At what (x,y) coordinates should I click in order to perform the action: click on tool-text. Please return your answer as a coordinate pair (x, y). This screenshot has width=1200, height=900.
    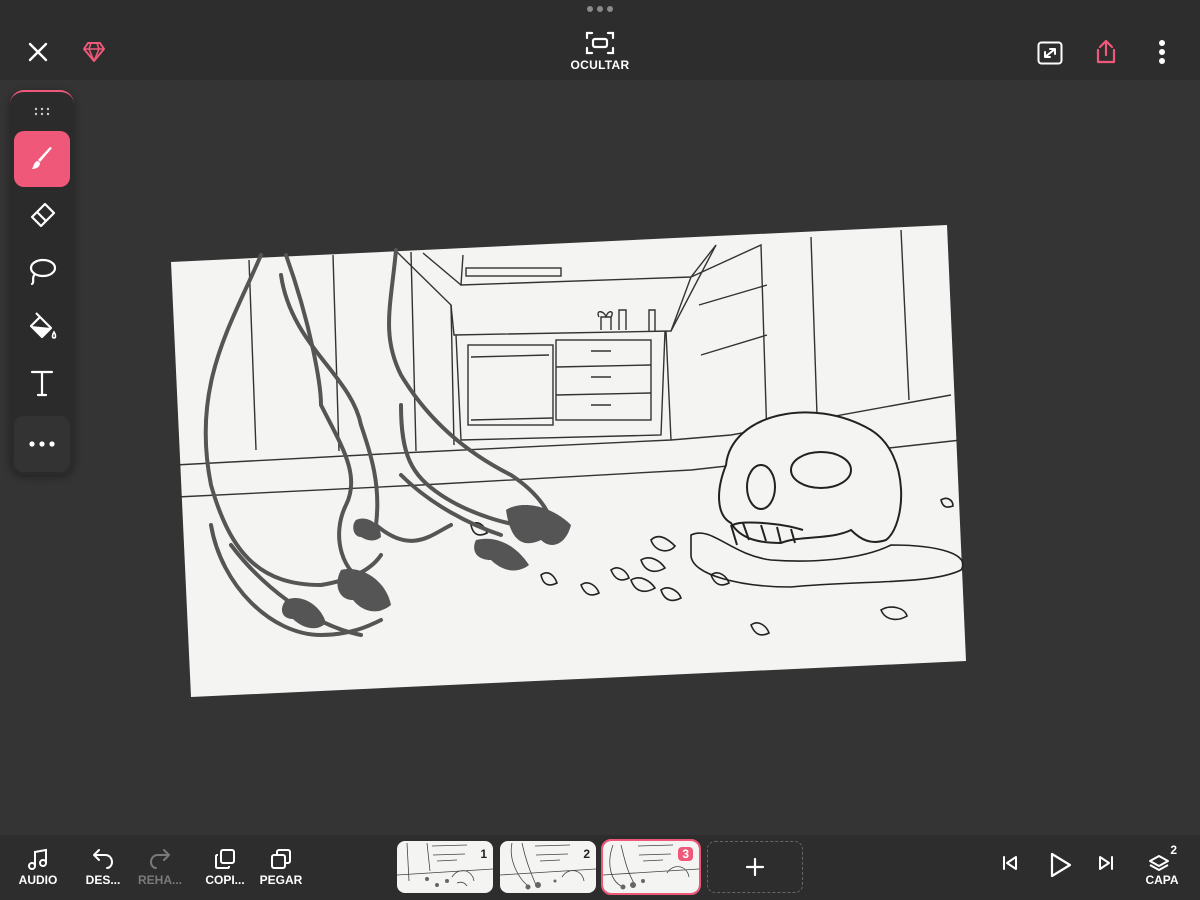
    Looking at the image, I should click on (42, 383).